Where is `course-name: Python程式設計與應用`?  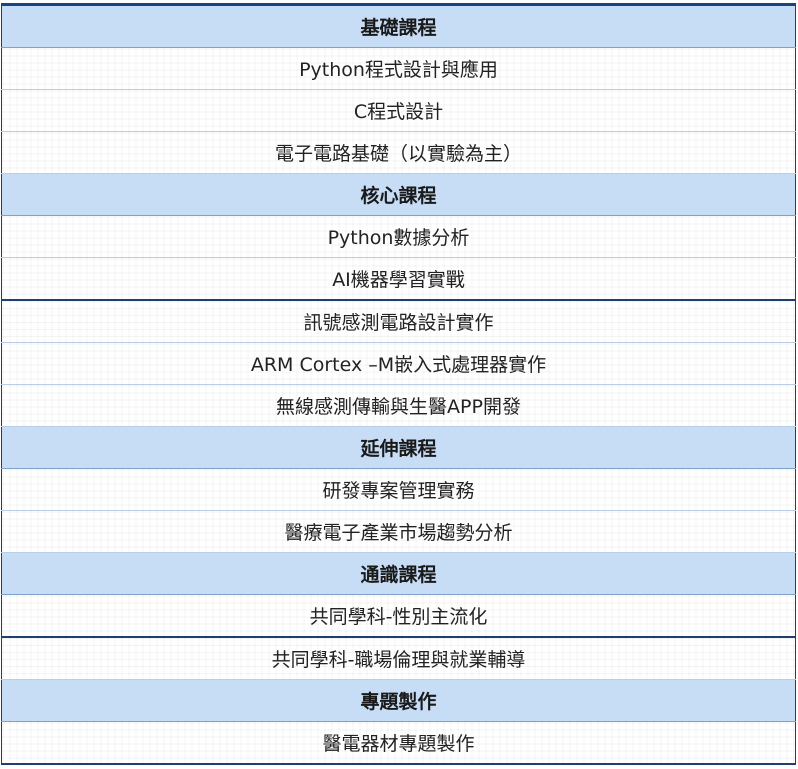
course-name: Python程式設計與應用 is located at coordinates (398, 68).